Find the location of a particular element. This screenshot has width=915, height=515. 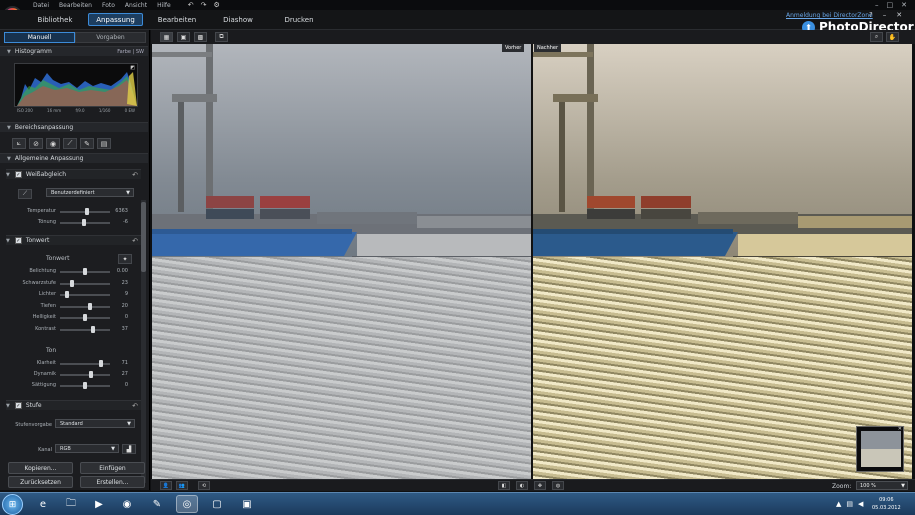

histogram-mode-color: Farbe is located at coordinates (124, 52).